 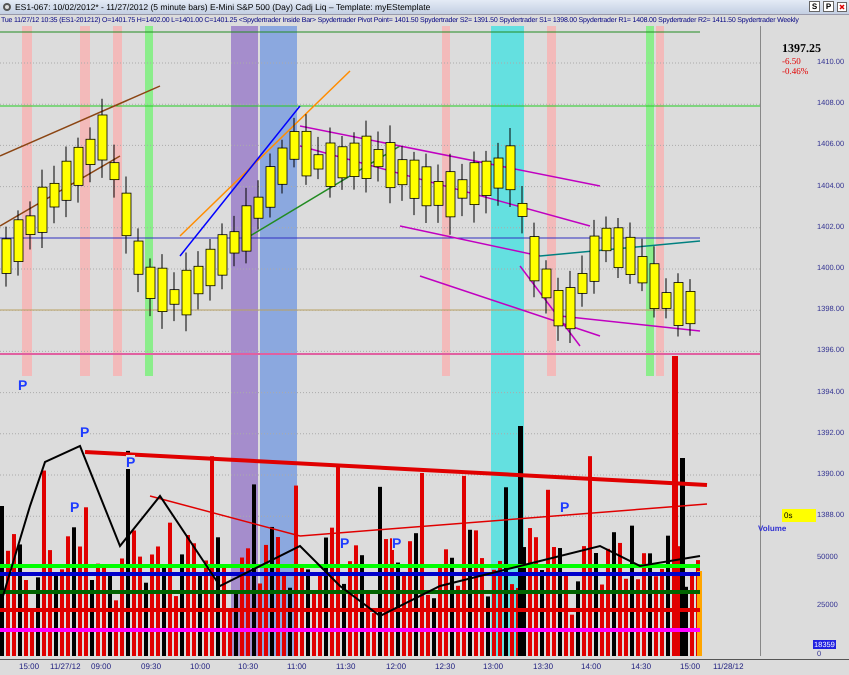 I want to click on axis-label: 11/27/12, so click(x=65, y=667).